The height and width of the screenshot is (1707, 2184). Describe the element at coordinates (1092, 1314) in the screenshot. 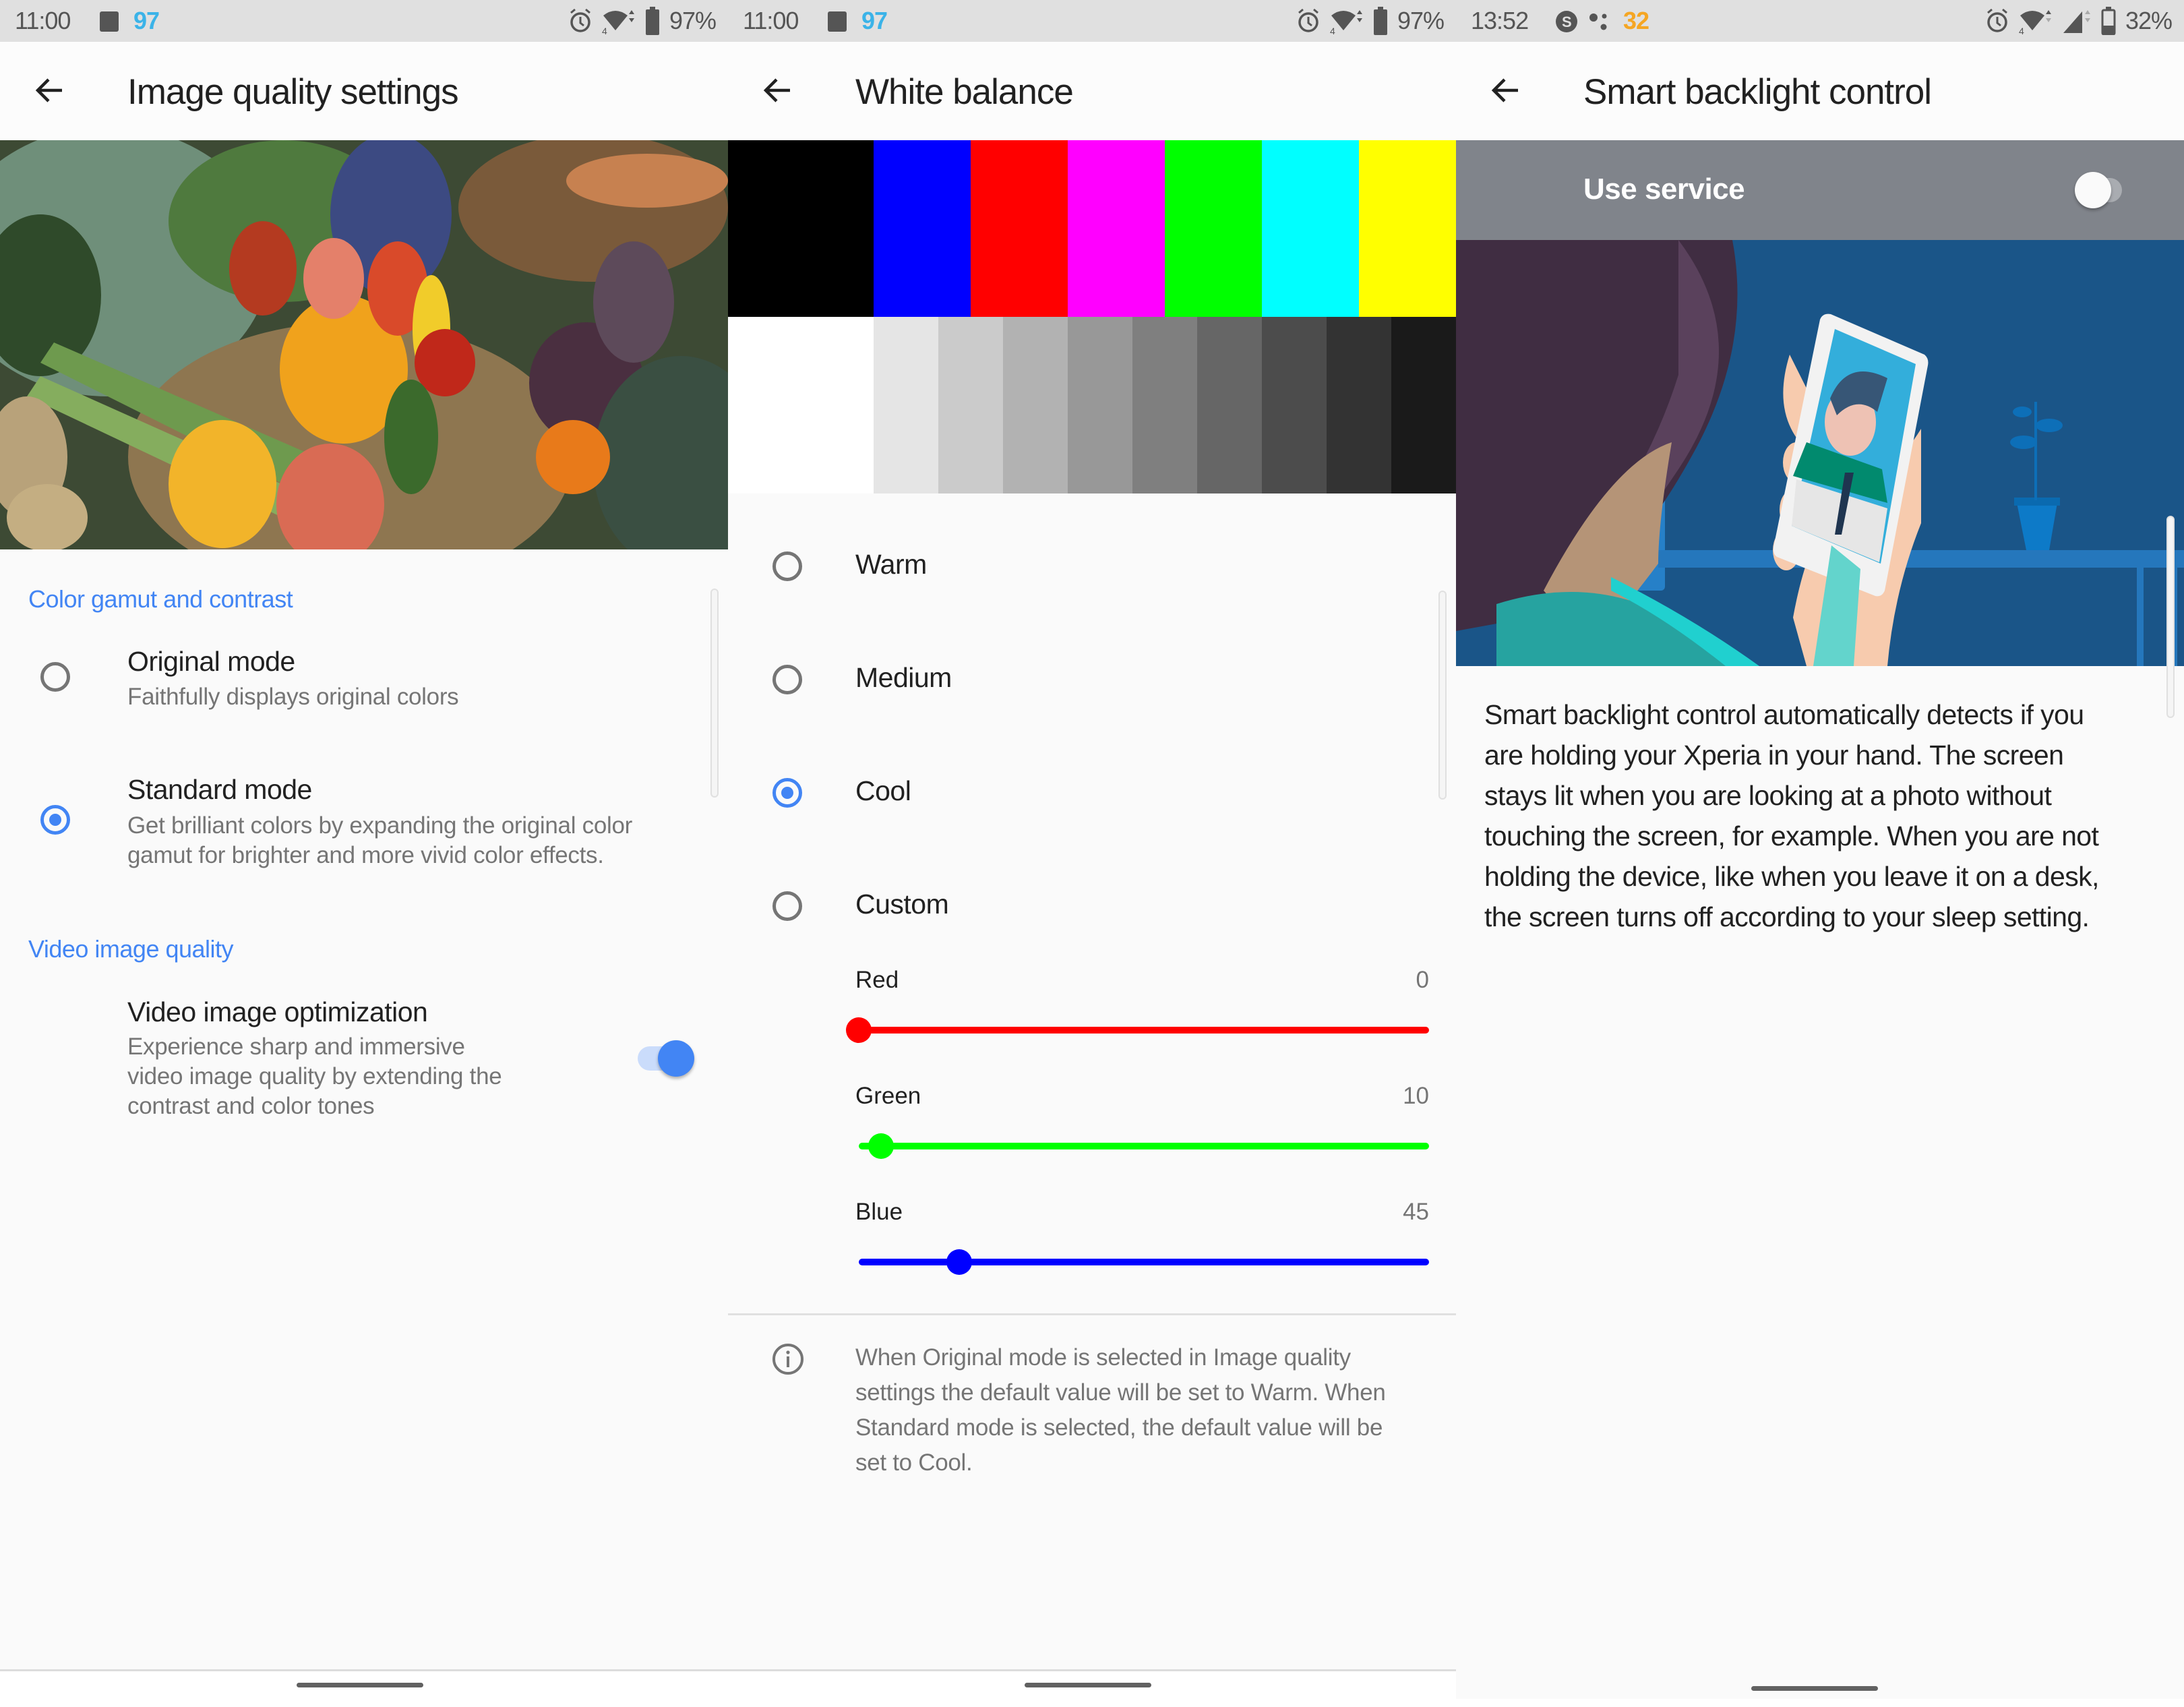

I see `divider` at that location.